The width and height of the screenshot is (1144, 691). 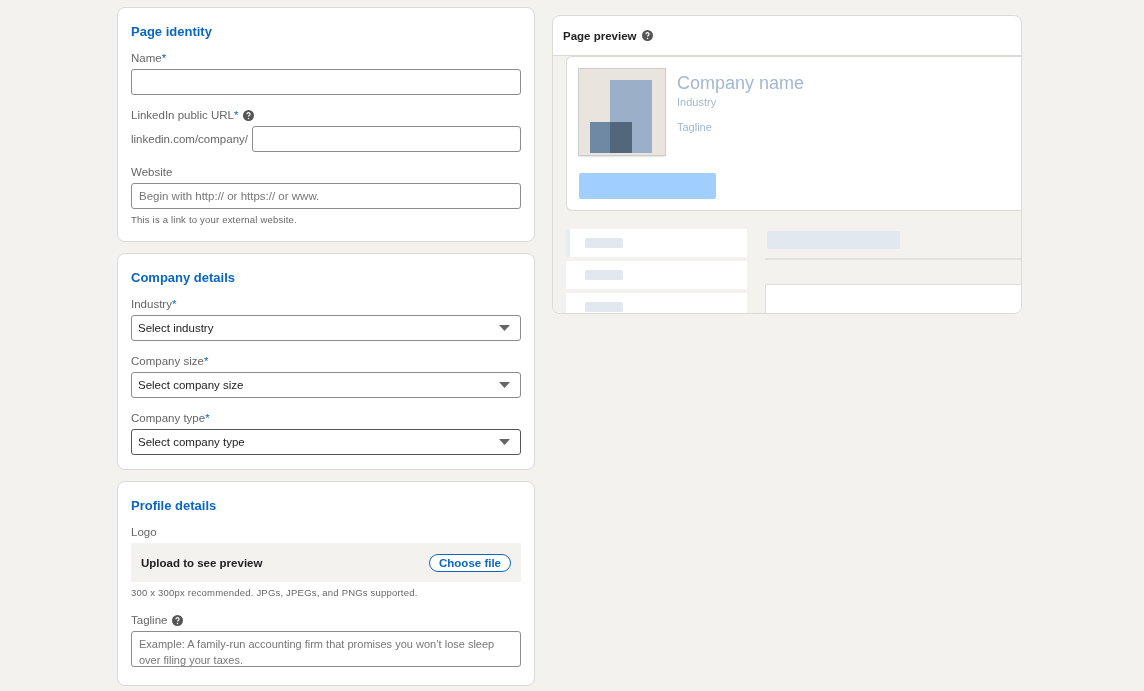 What do you see at coordinates (326, 649) in the screenshot?
I see `tagline-field: Example: A family-run accounting firm that promises you won’t lose sleep over filing your taxes.` at bounding box center [326, 649].